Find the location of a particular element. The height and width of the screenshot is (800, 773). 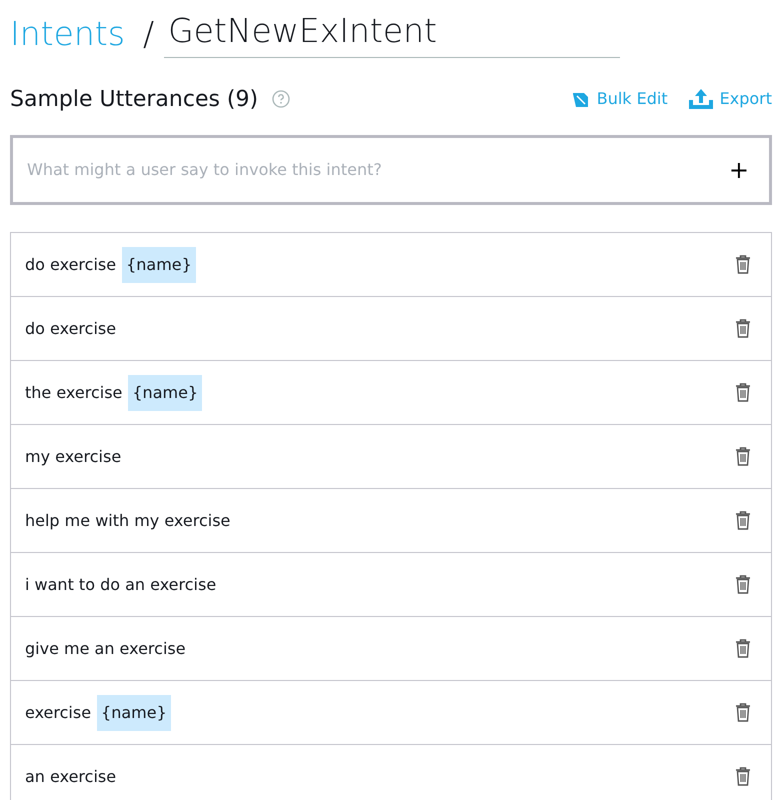

edit-icon is located at coordinates (580, 99).